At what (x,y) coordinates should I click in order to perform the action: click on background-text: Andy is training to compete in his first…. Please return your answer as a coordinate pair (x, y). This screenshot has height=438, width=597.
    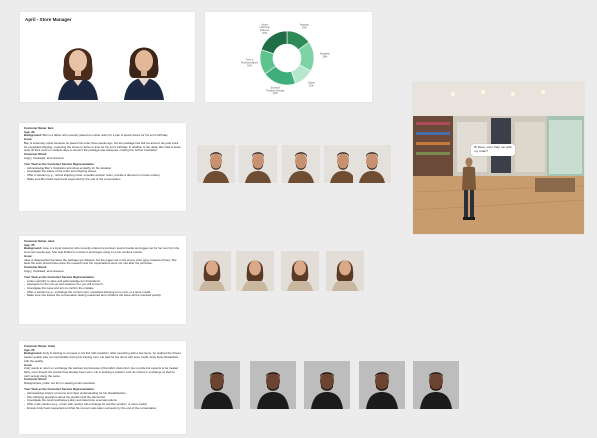
    Looking at the image, I should click on (102, 357).